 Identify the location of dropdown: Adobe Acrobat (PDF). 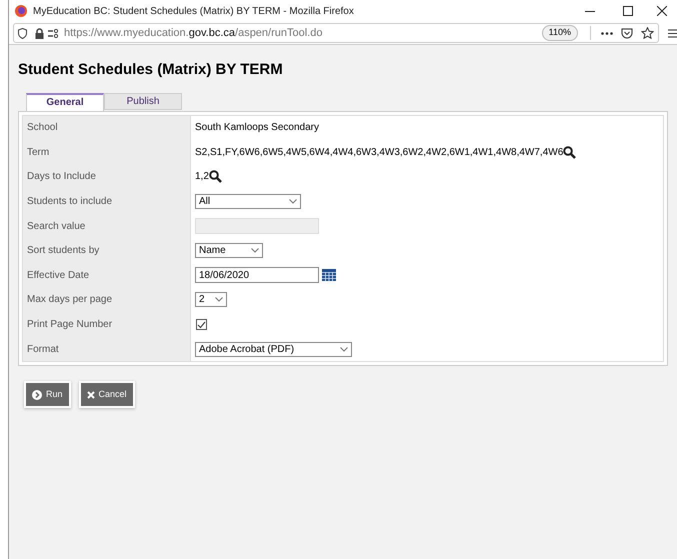
(273, 349).